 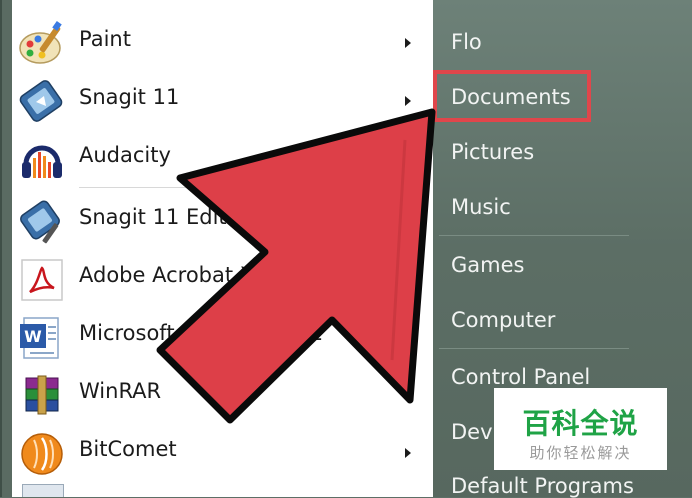 What do you see at coordinates (222, 452) in the screenshot?
I see `program-item-bitcomet: BitComet` at bounding box center [222, 452].